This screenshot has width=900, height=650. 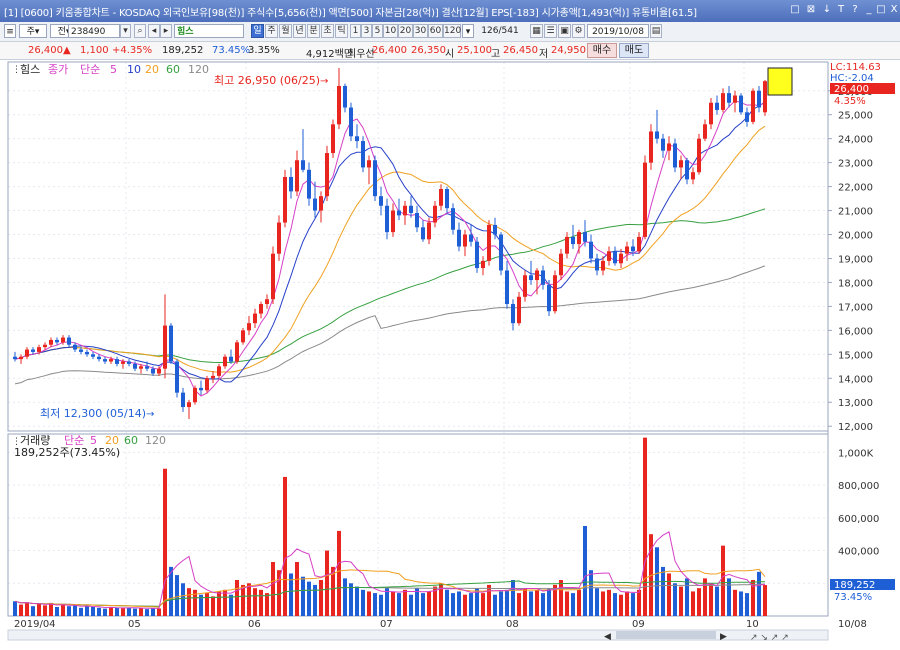 What do you see at coordinates (285, 31) in the screenshot?
I see `period-month-button: 월` at bounding box center [285, 31].